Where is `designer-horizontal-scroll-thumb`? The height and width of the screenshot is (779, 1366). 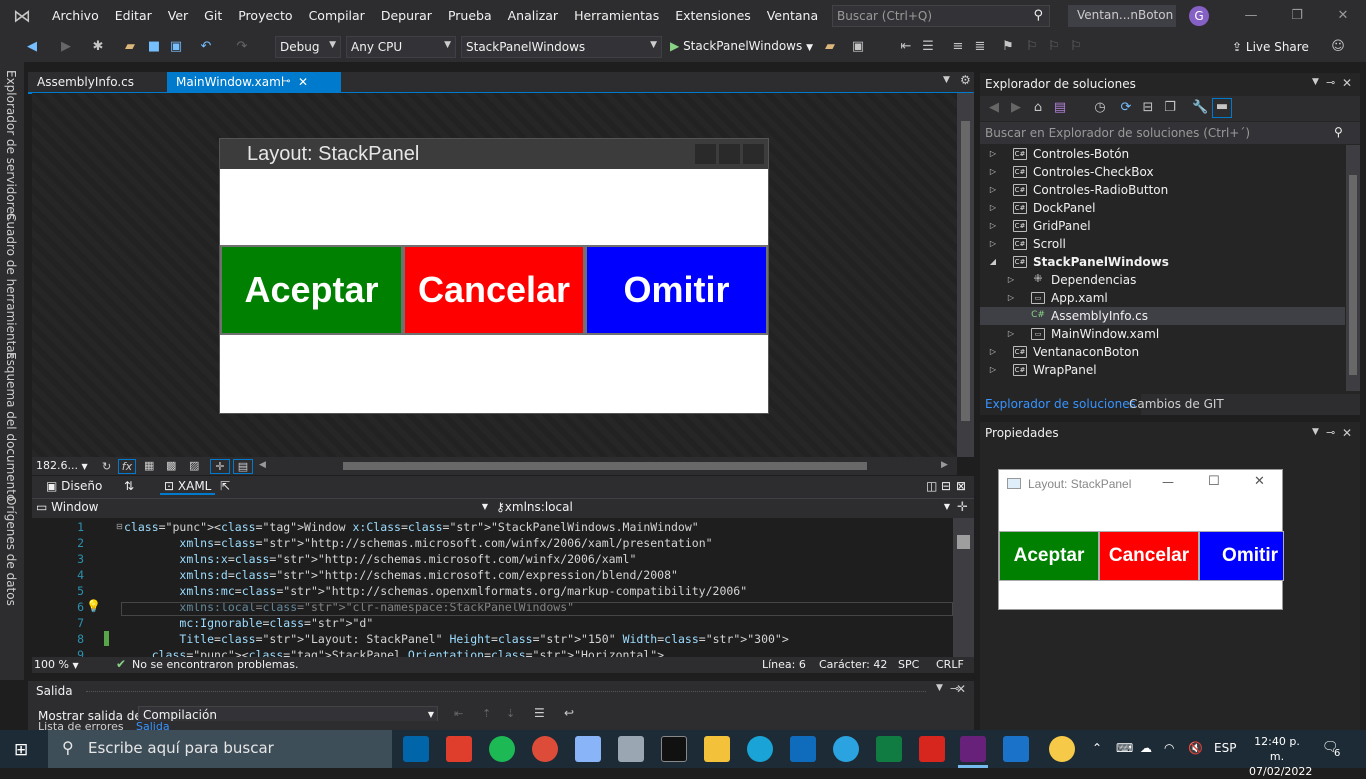 designer-horizontal-scroll-thumb is located at coordinates (605, 466).